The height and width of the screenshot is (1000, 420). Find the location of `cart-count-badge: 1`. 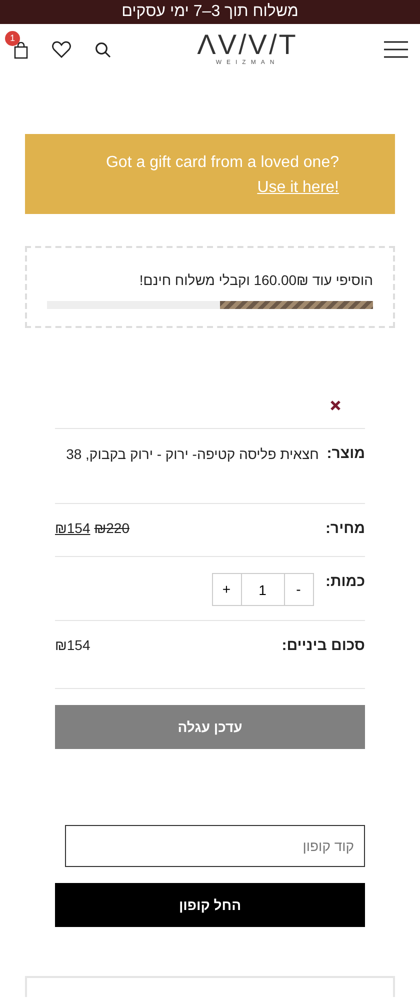

cart-count-badge: 1 is located at coordinates (12, 38).